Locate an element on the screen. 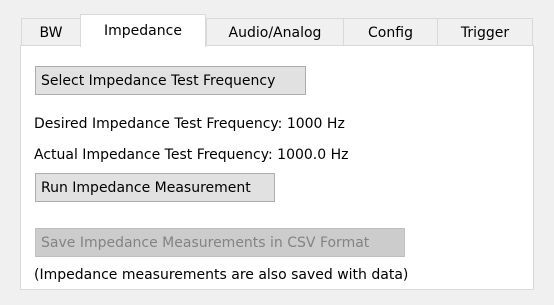 This screenshot has width=554, height=305. select-impedance-frequency-button: Select Impedance Test Frequency is located at coordinates (170, 80).